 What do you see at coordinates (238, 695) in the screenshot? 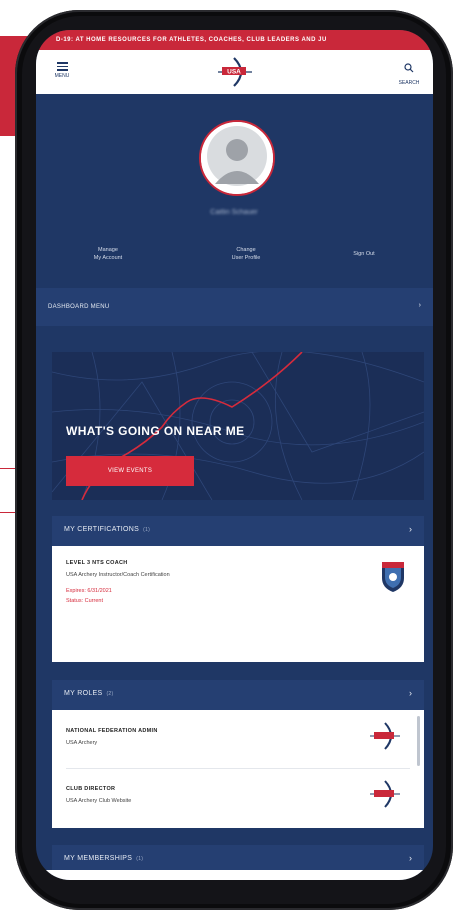
I see `roles-header: MY ROLES (2) ›` at bounding box center [238, 695].